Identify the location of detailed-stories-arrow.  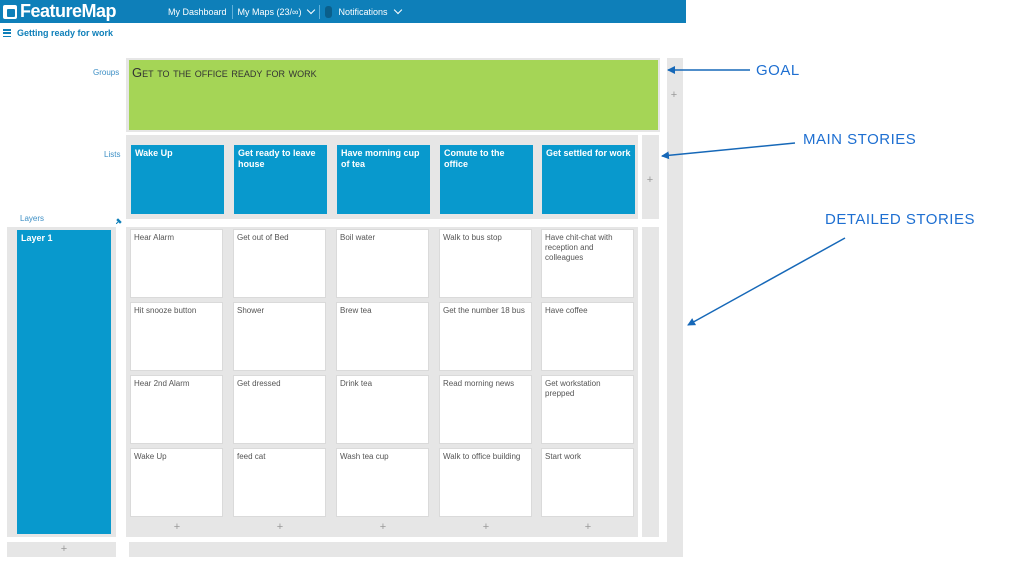
(766, 281).